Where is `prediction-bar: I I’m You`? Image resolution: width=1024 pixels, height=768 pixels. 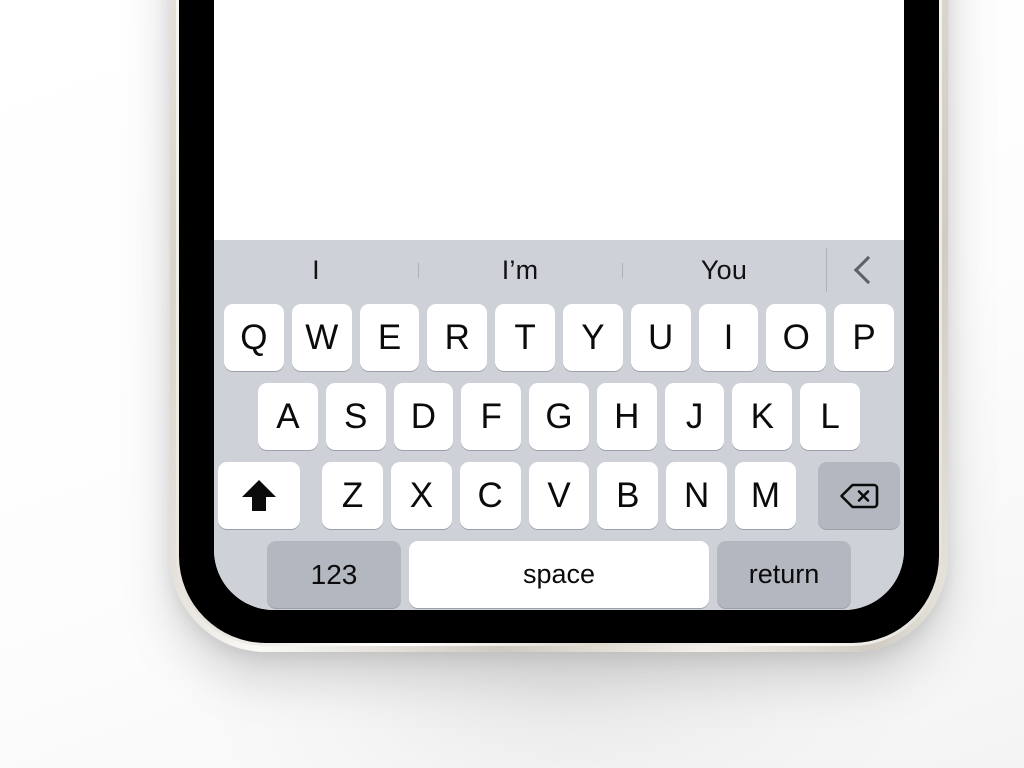 prediction-bar: I I’m You is located at coordinates (559, 270).